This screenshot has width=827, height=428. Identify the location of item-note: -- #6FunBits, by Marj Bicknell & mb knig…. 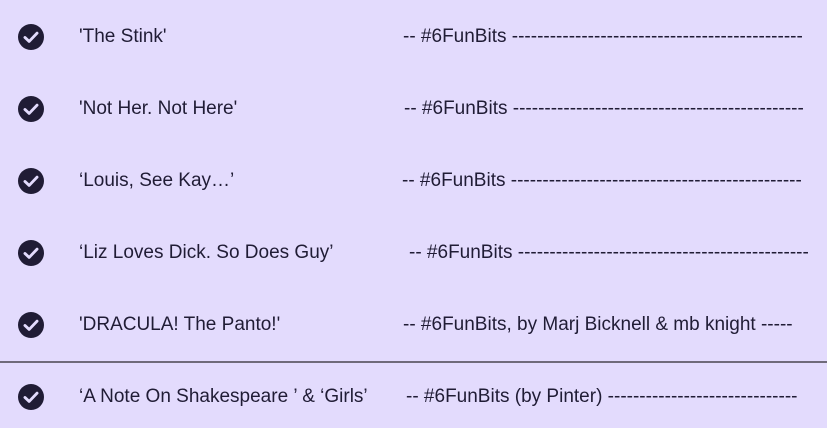
(598, 324).